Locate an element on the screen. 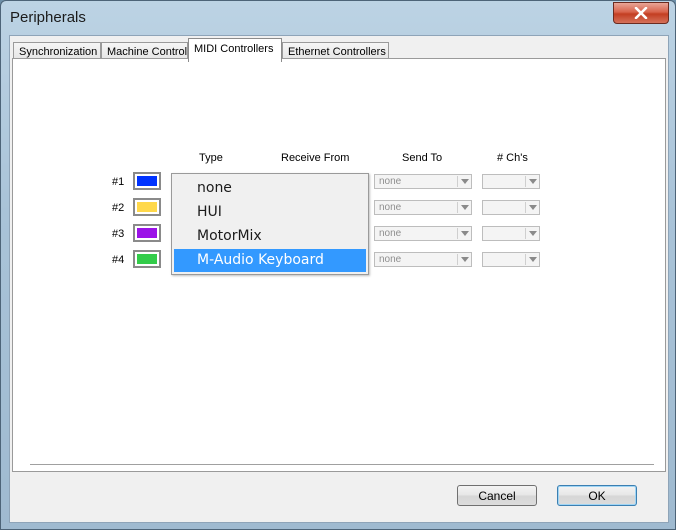 This screenshot has height=530, width=676. type-option-motormix: MotorMix is located at coordinates (270, 236).